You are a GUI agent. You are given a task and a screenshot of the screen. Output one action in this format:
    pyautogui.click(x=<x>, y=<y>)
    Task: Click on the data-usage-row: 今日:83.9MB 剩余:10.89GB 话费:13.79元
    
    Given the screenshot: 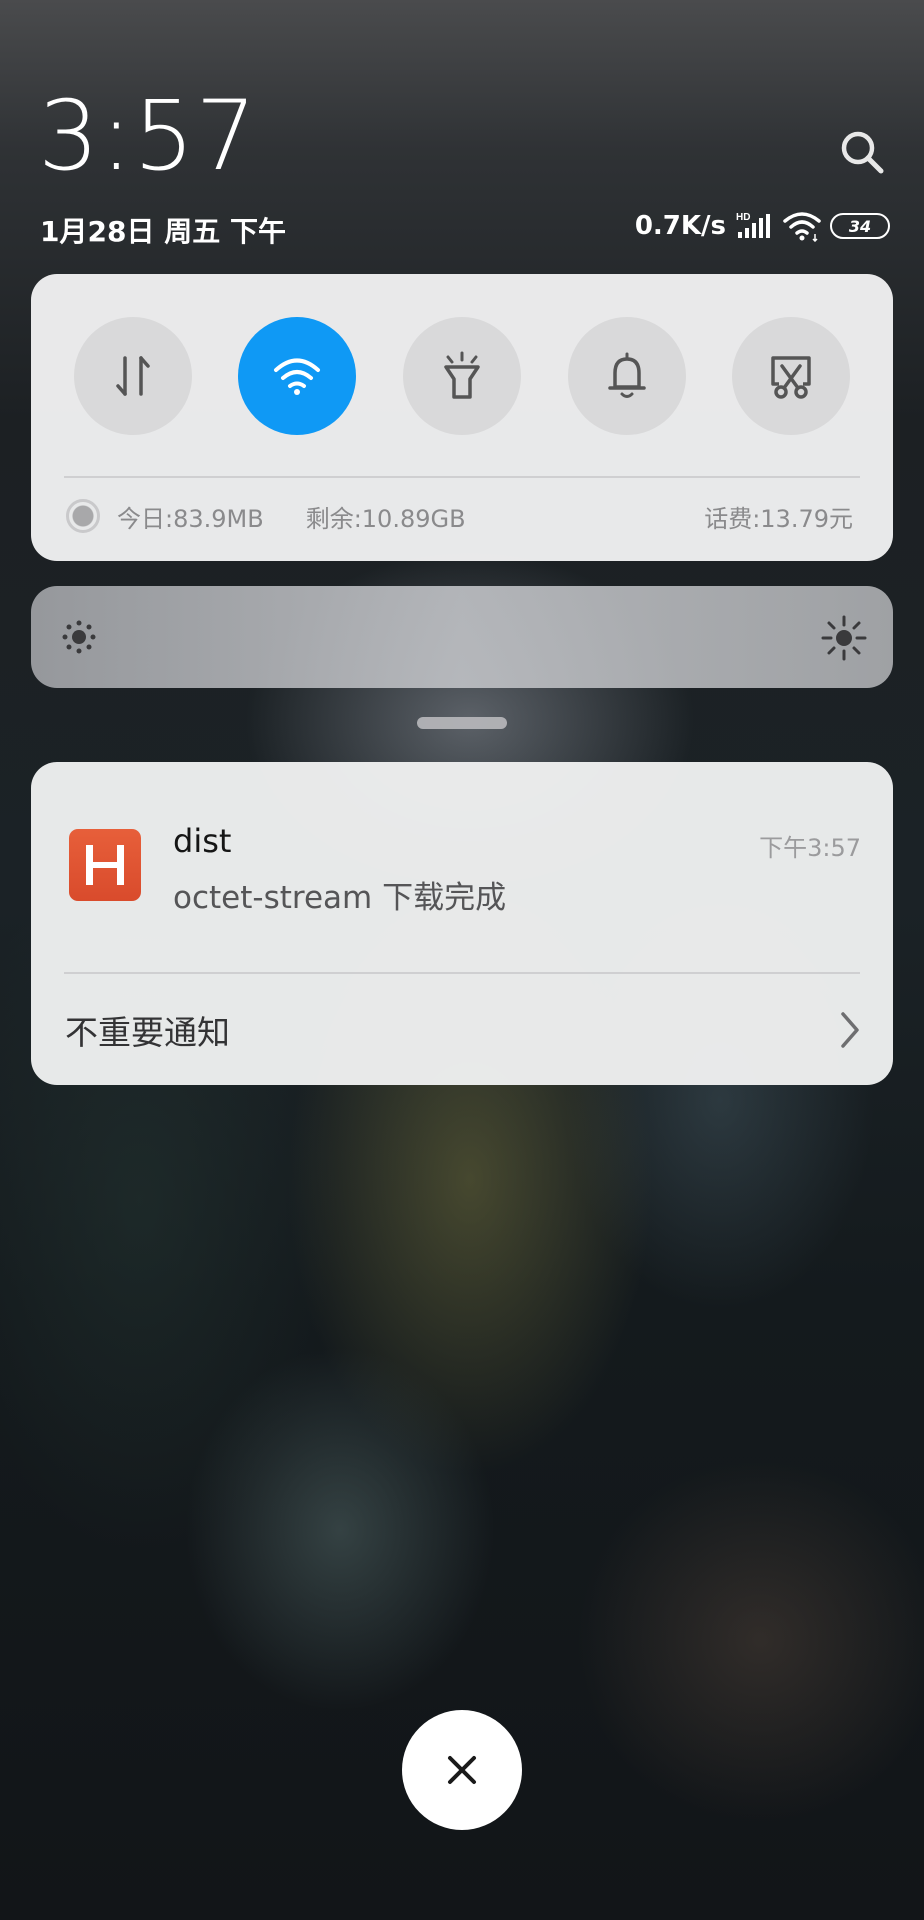 What is the action you would take?
    pyautogui.click(x=459, y=516)
    